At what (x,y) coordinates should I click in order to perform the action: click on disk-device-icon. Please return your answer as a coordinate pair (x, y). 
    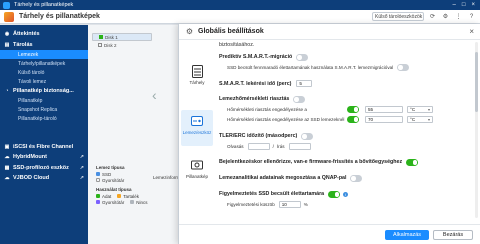
    Looking at the image, I should click on (197, 121).